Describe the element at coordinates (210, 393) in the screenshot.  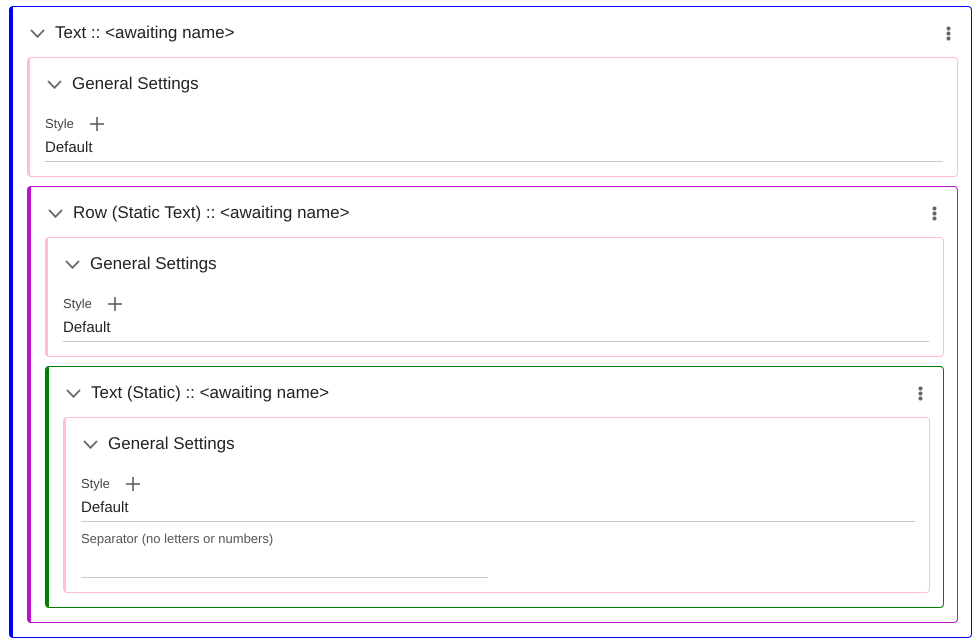
I see `panel-title: Text (Static) :: <awaiting name>` at that location.